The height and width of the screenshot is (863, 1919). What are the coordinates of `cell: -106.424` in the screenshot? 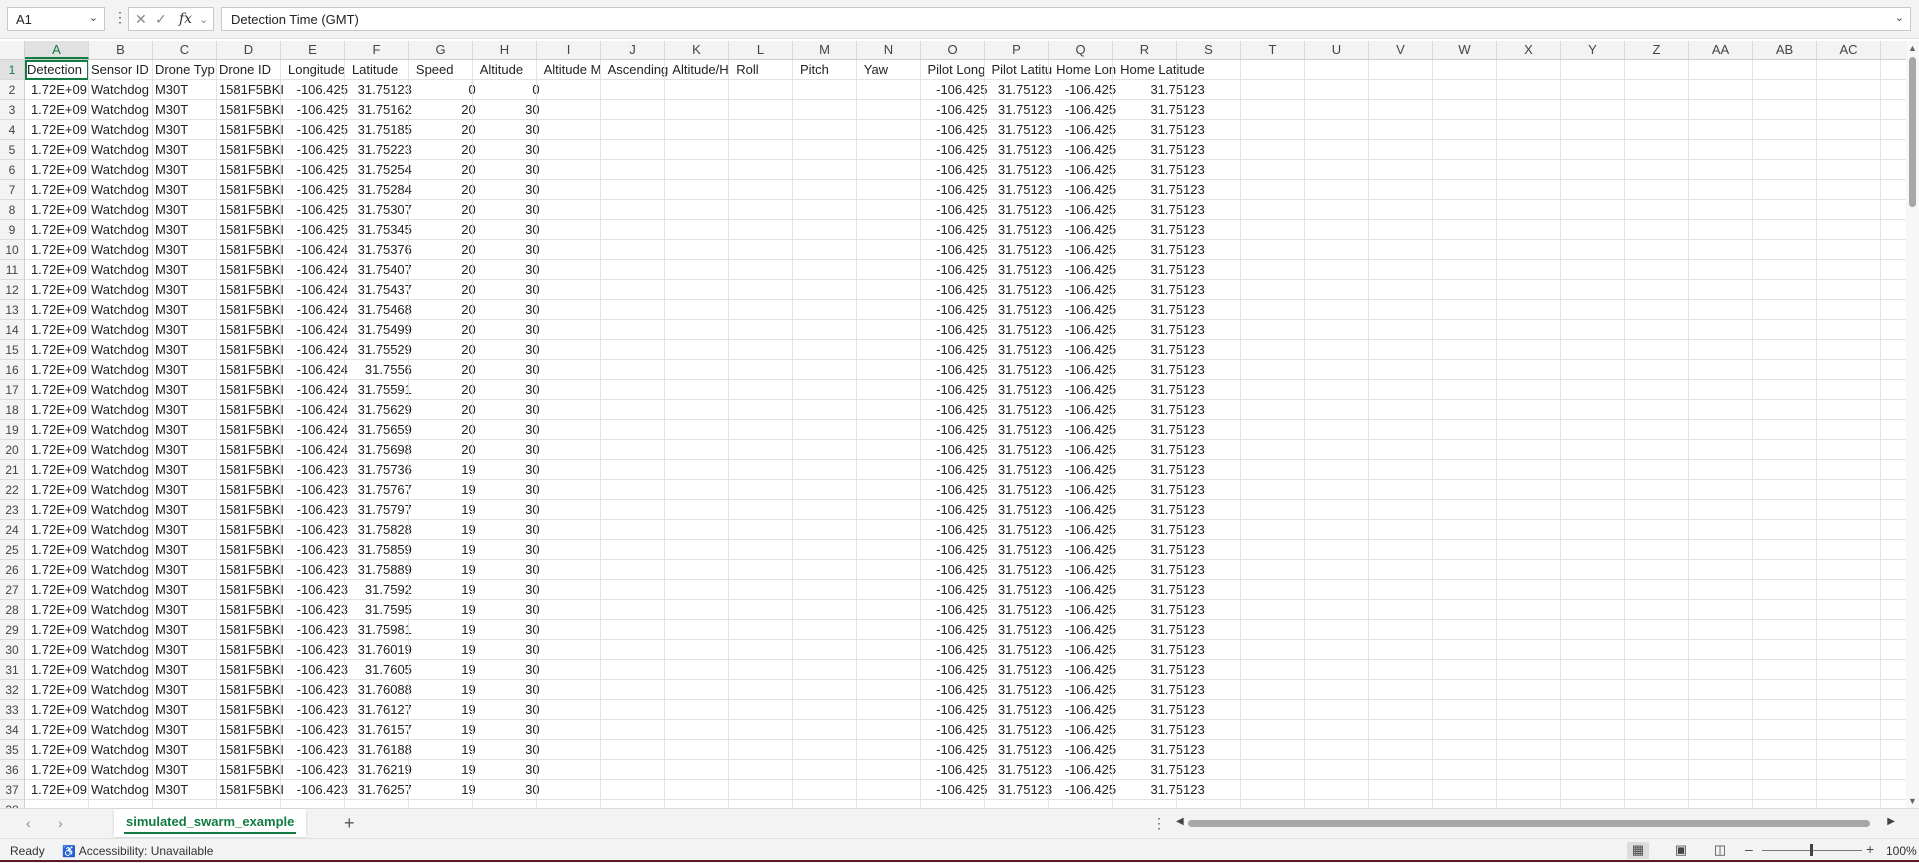 It's located at (318, 290).